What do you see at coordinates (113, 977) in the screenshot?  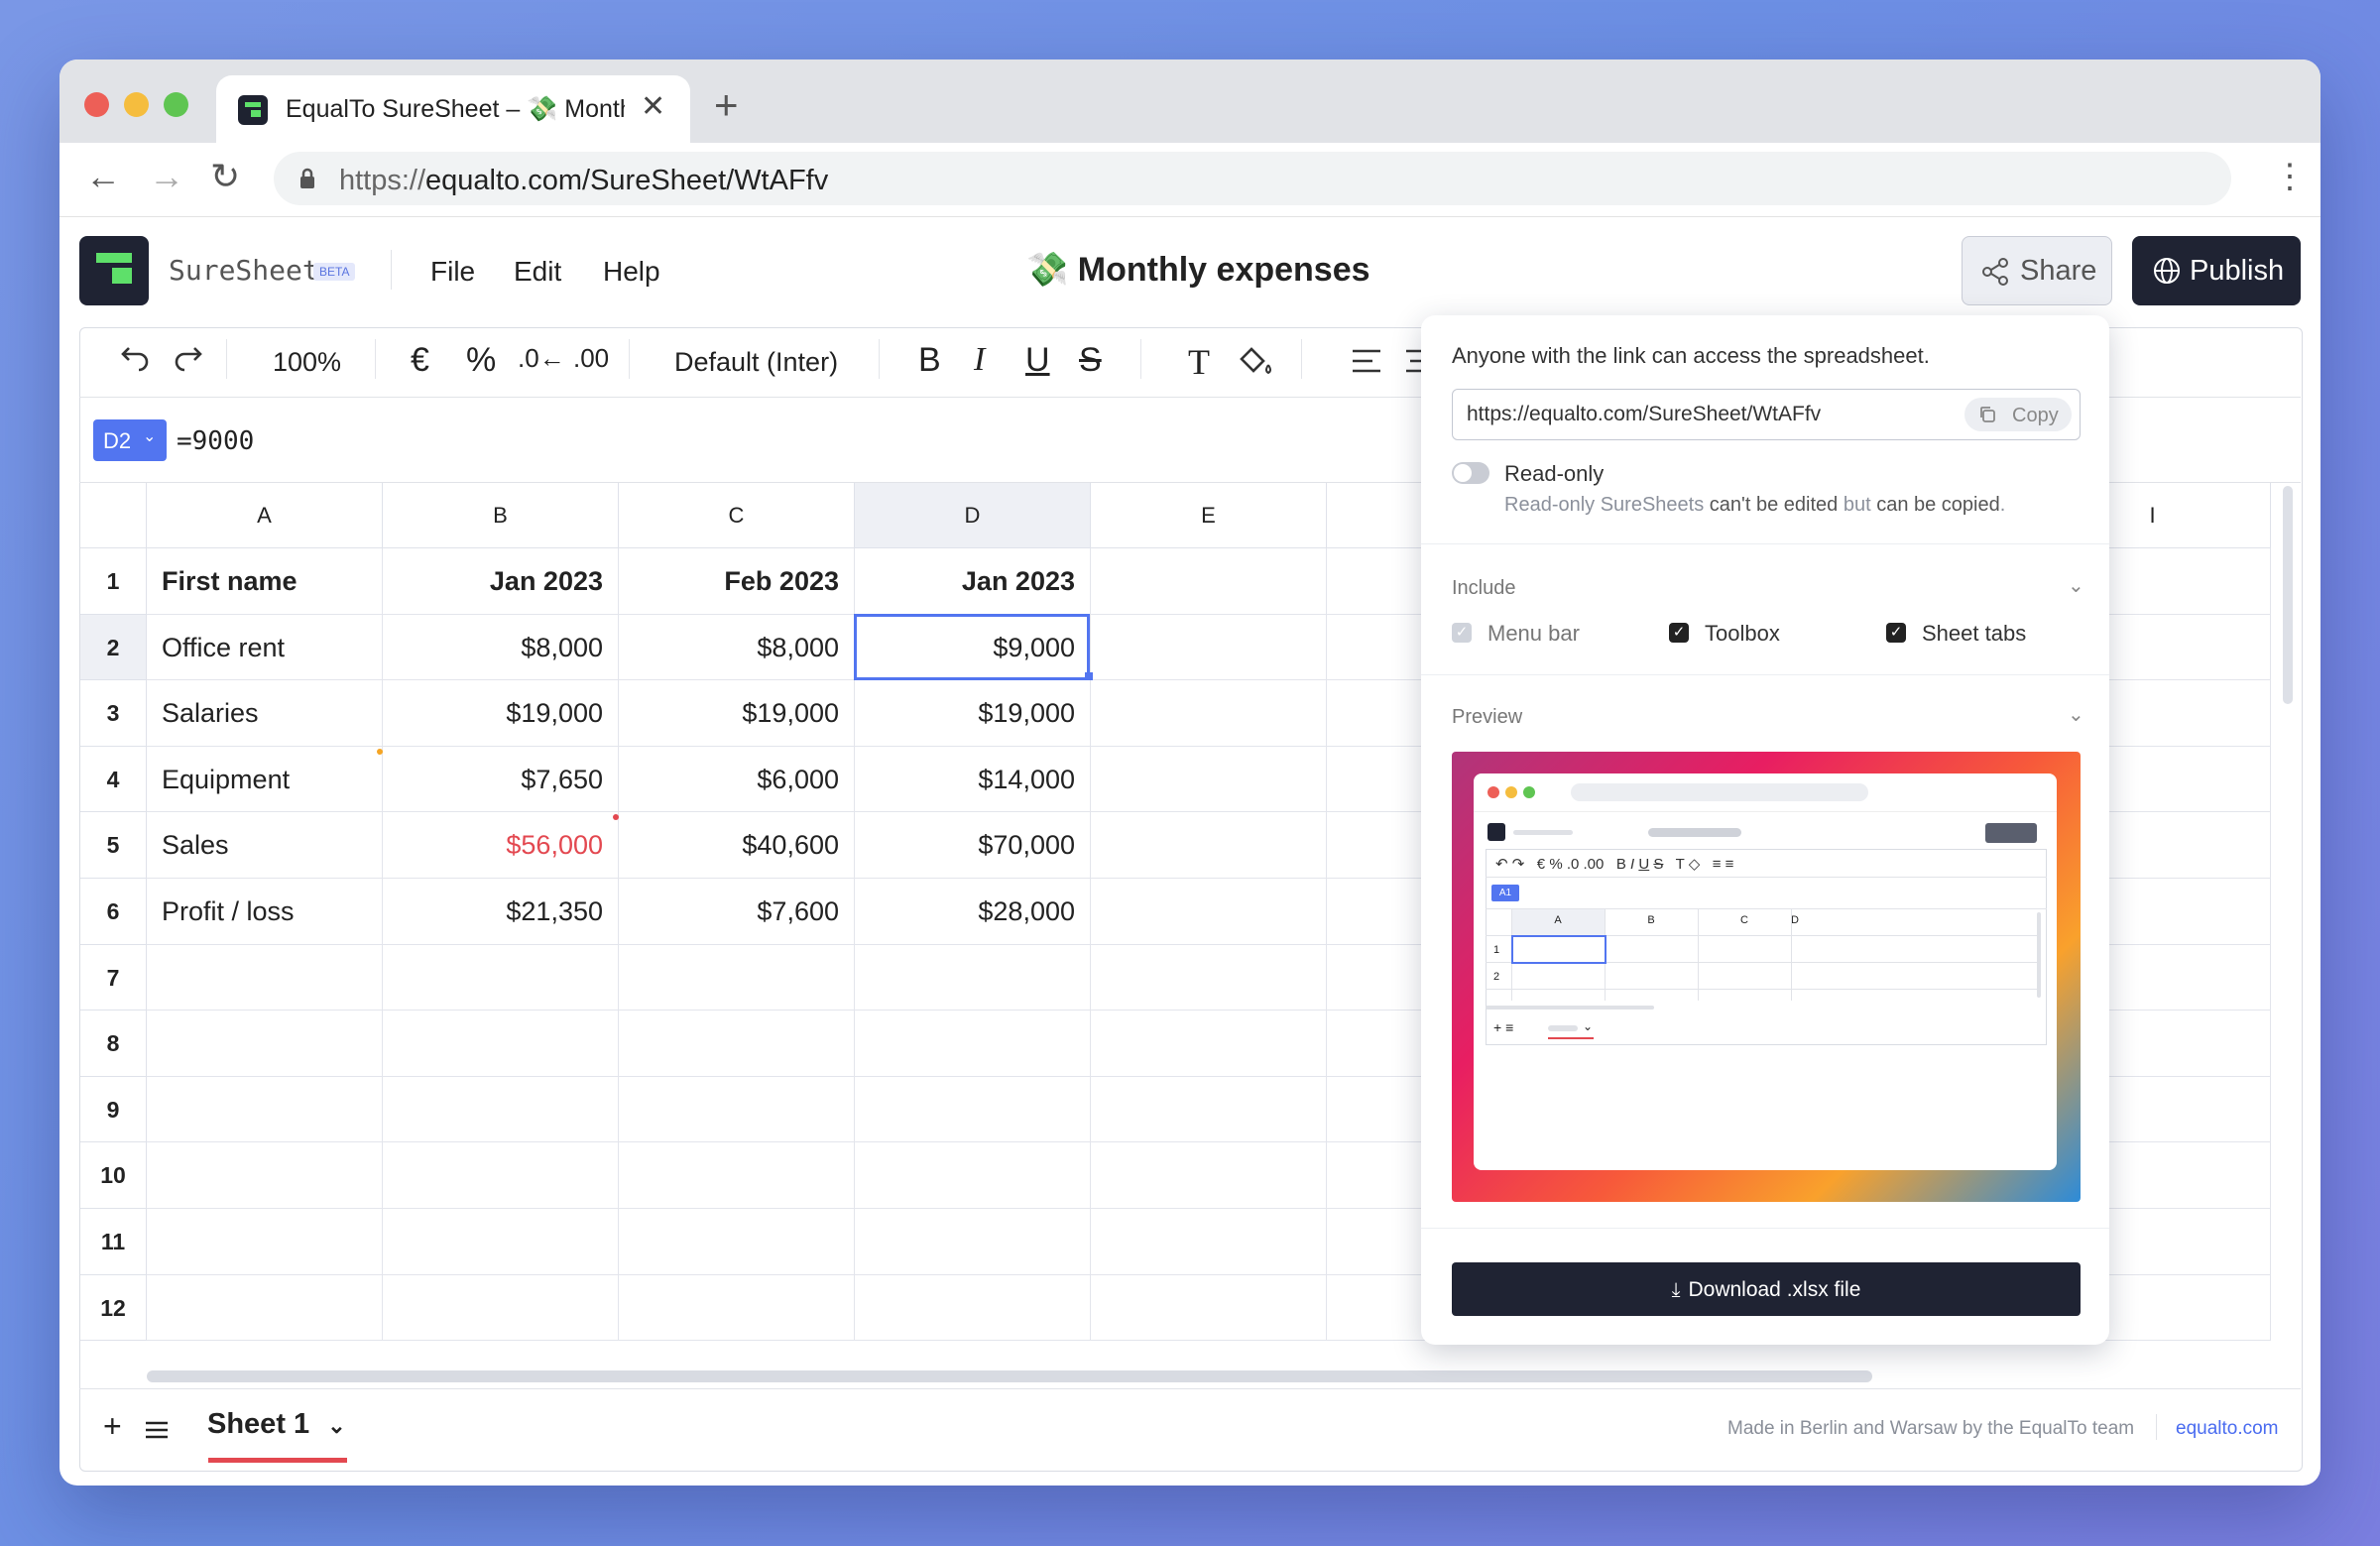 I see `row-header: 7` at bounding box center [113, 977].